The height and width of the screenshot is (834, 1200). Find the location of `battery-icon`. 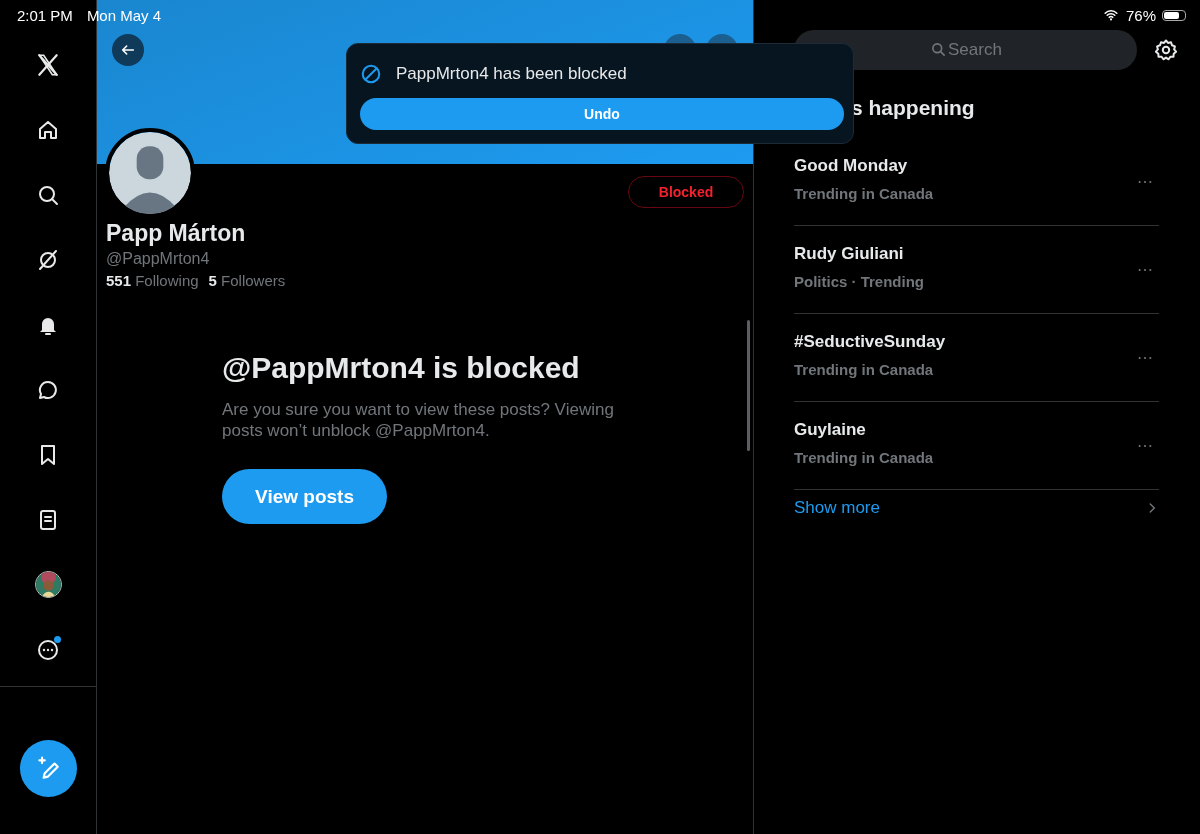

battery-icon is located at coordinates (1174, 15).